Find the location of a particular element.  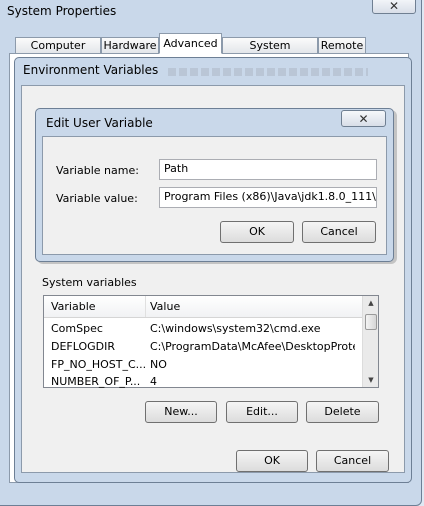

tab-advanced: Advanced is located at coordinates (190, 43).